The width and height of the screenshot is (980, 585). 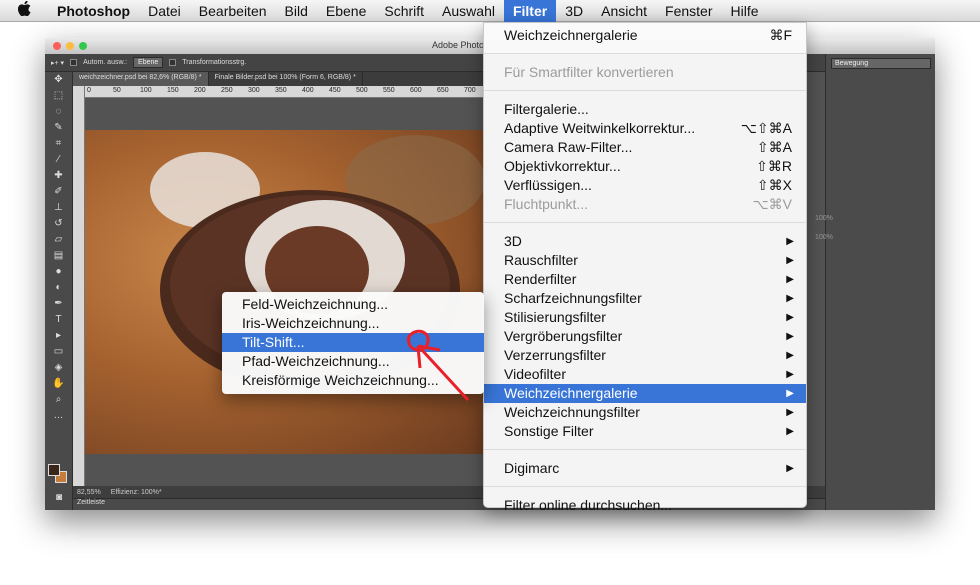 I want to click on menu-item-weichzeichnergalerie: Weichzeichnergalerie ▶, so click(x=645, y=393).